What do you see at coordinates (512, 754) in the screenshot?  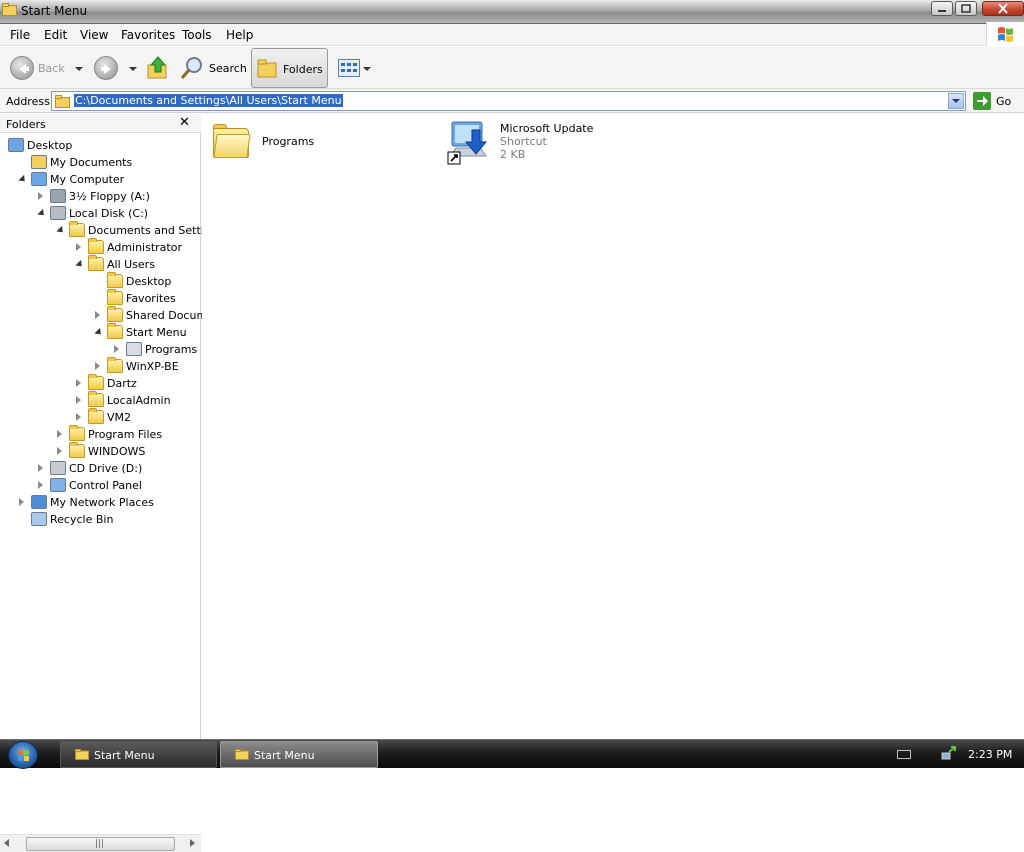 I see `taskbar: Start Menu Start Menu 2:23 PM` at bounding box center [512, 754].